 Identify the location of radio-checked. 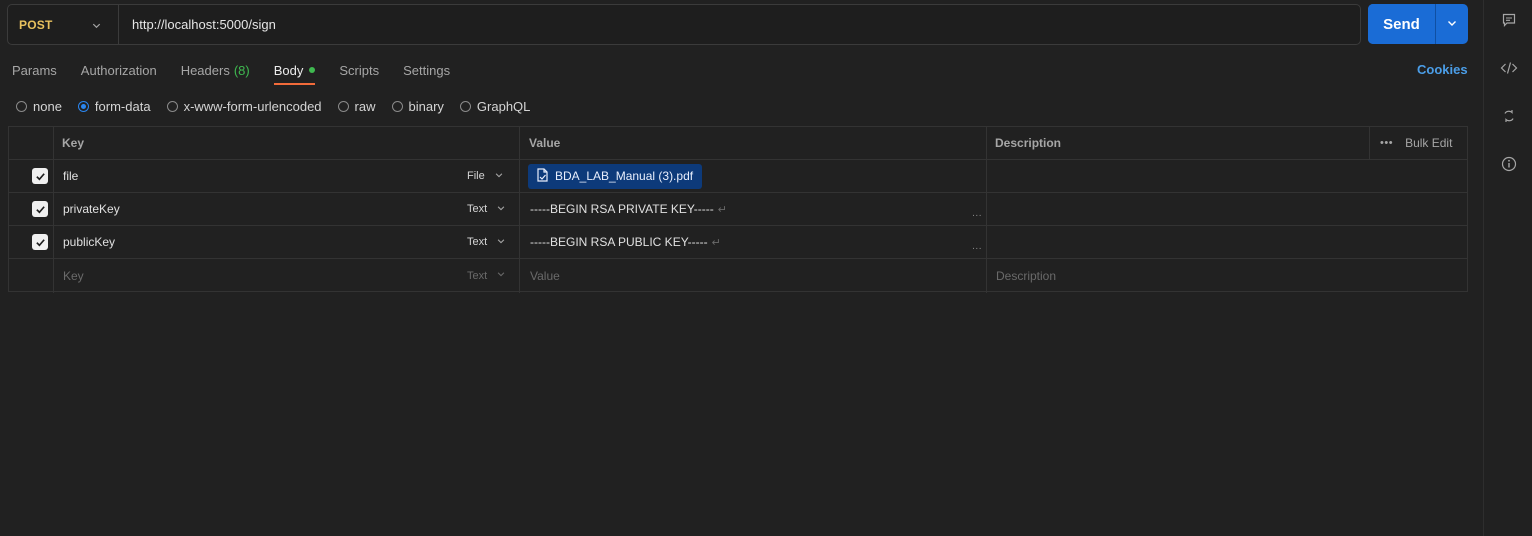
(83, 106).